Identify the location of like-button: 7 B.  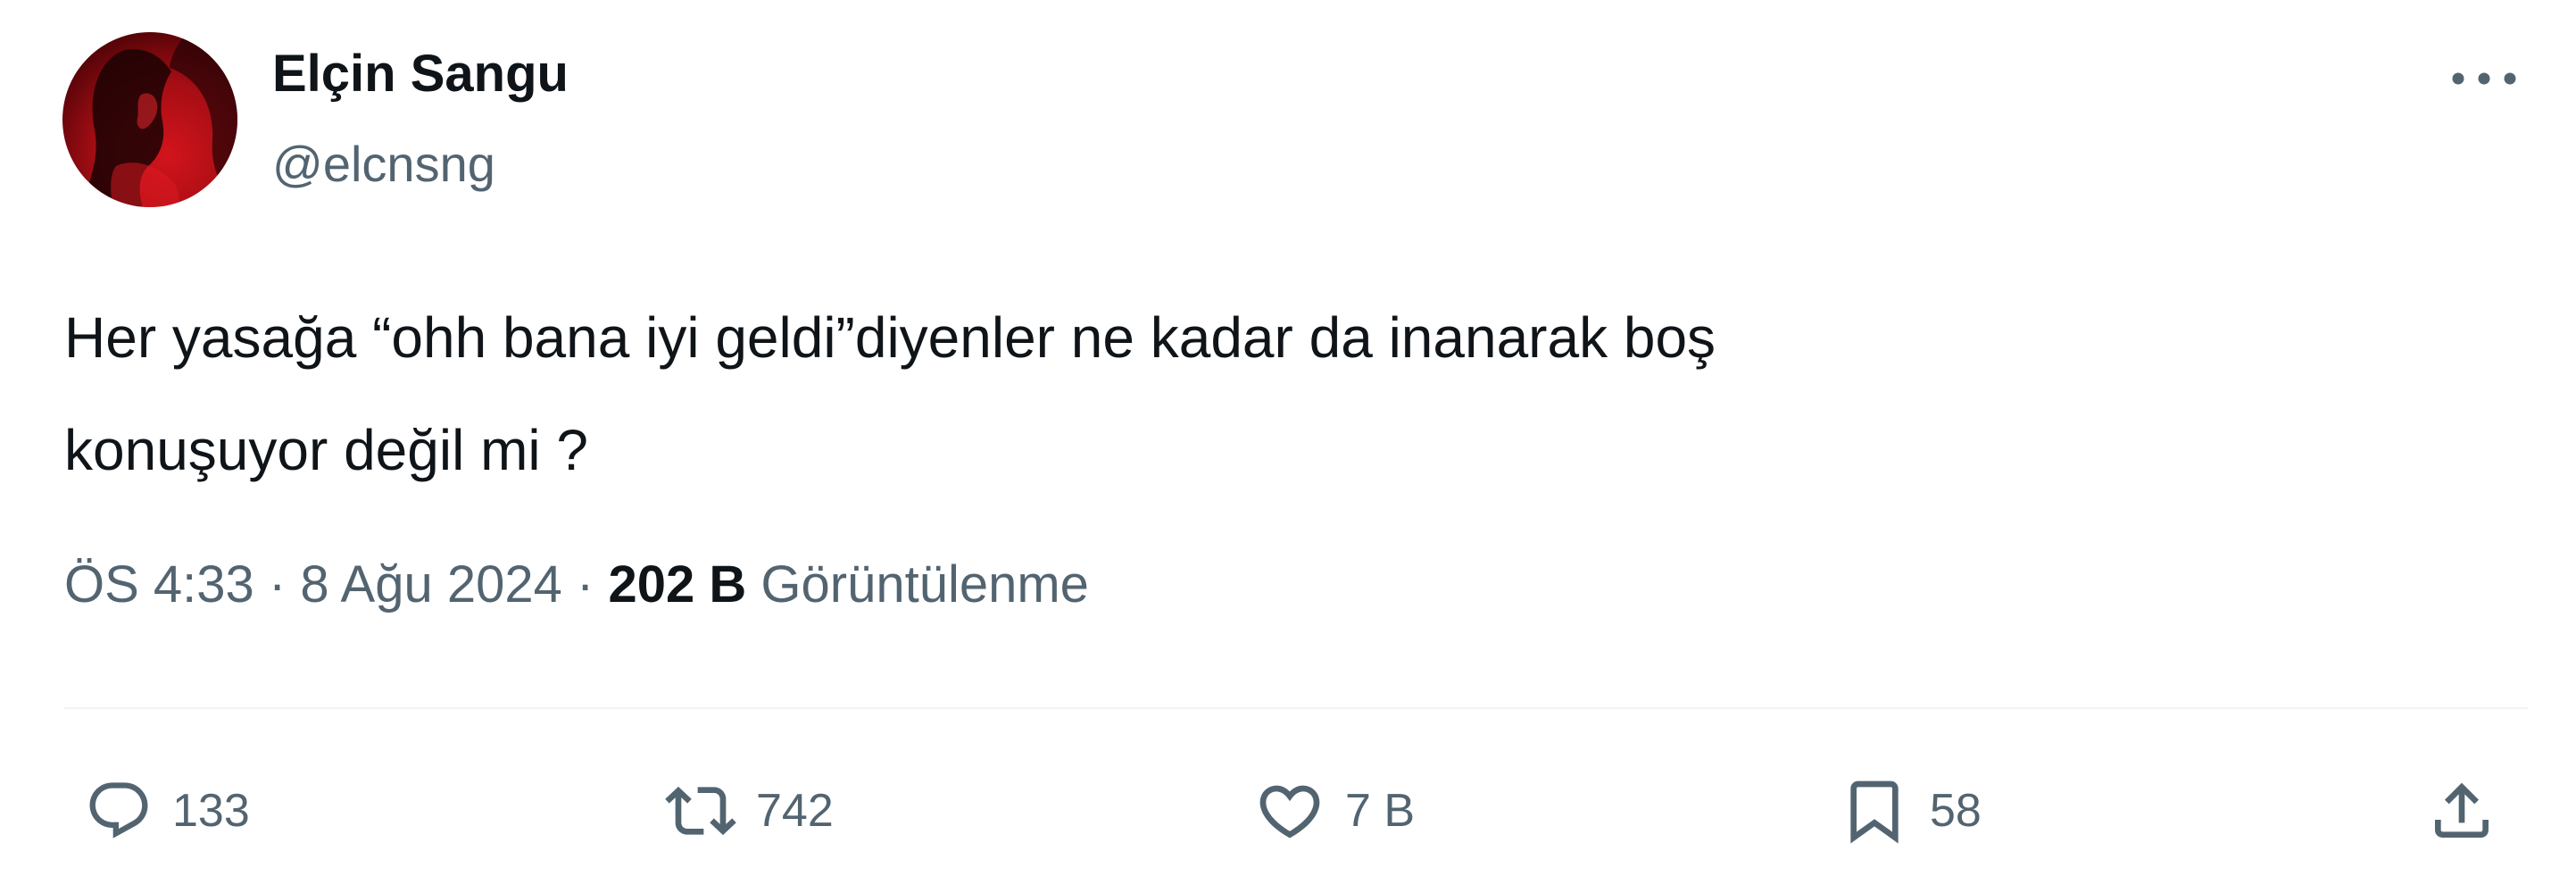
(1335, 811).